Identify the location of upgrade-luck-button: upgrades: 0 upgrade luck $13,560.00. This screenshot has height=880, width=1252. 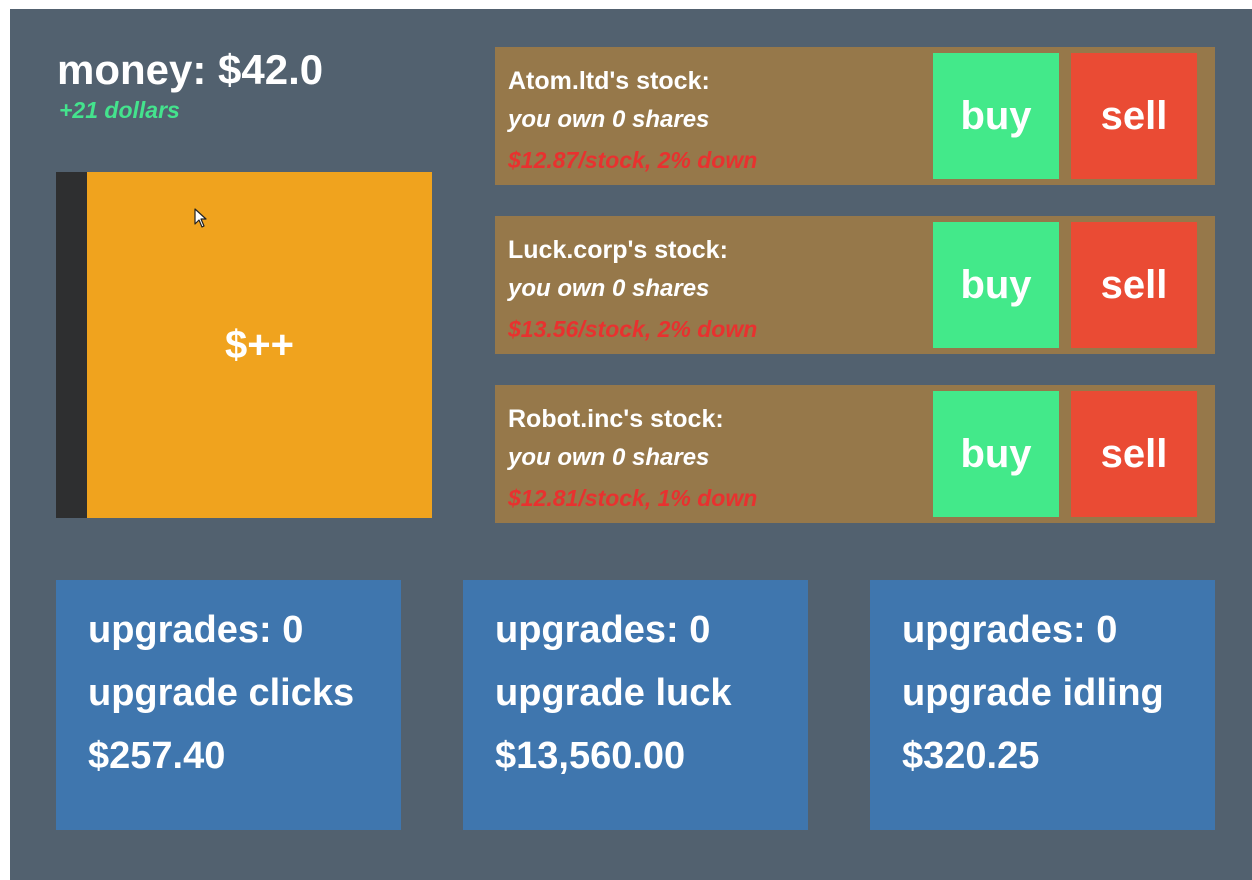
(635, 705).